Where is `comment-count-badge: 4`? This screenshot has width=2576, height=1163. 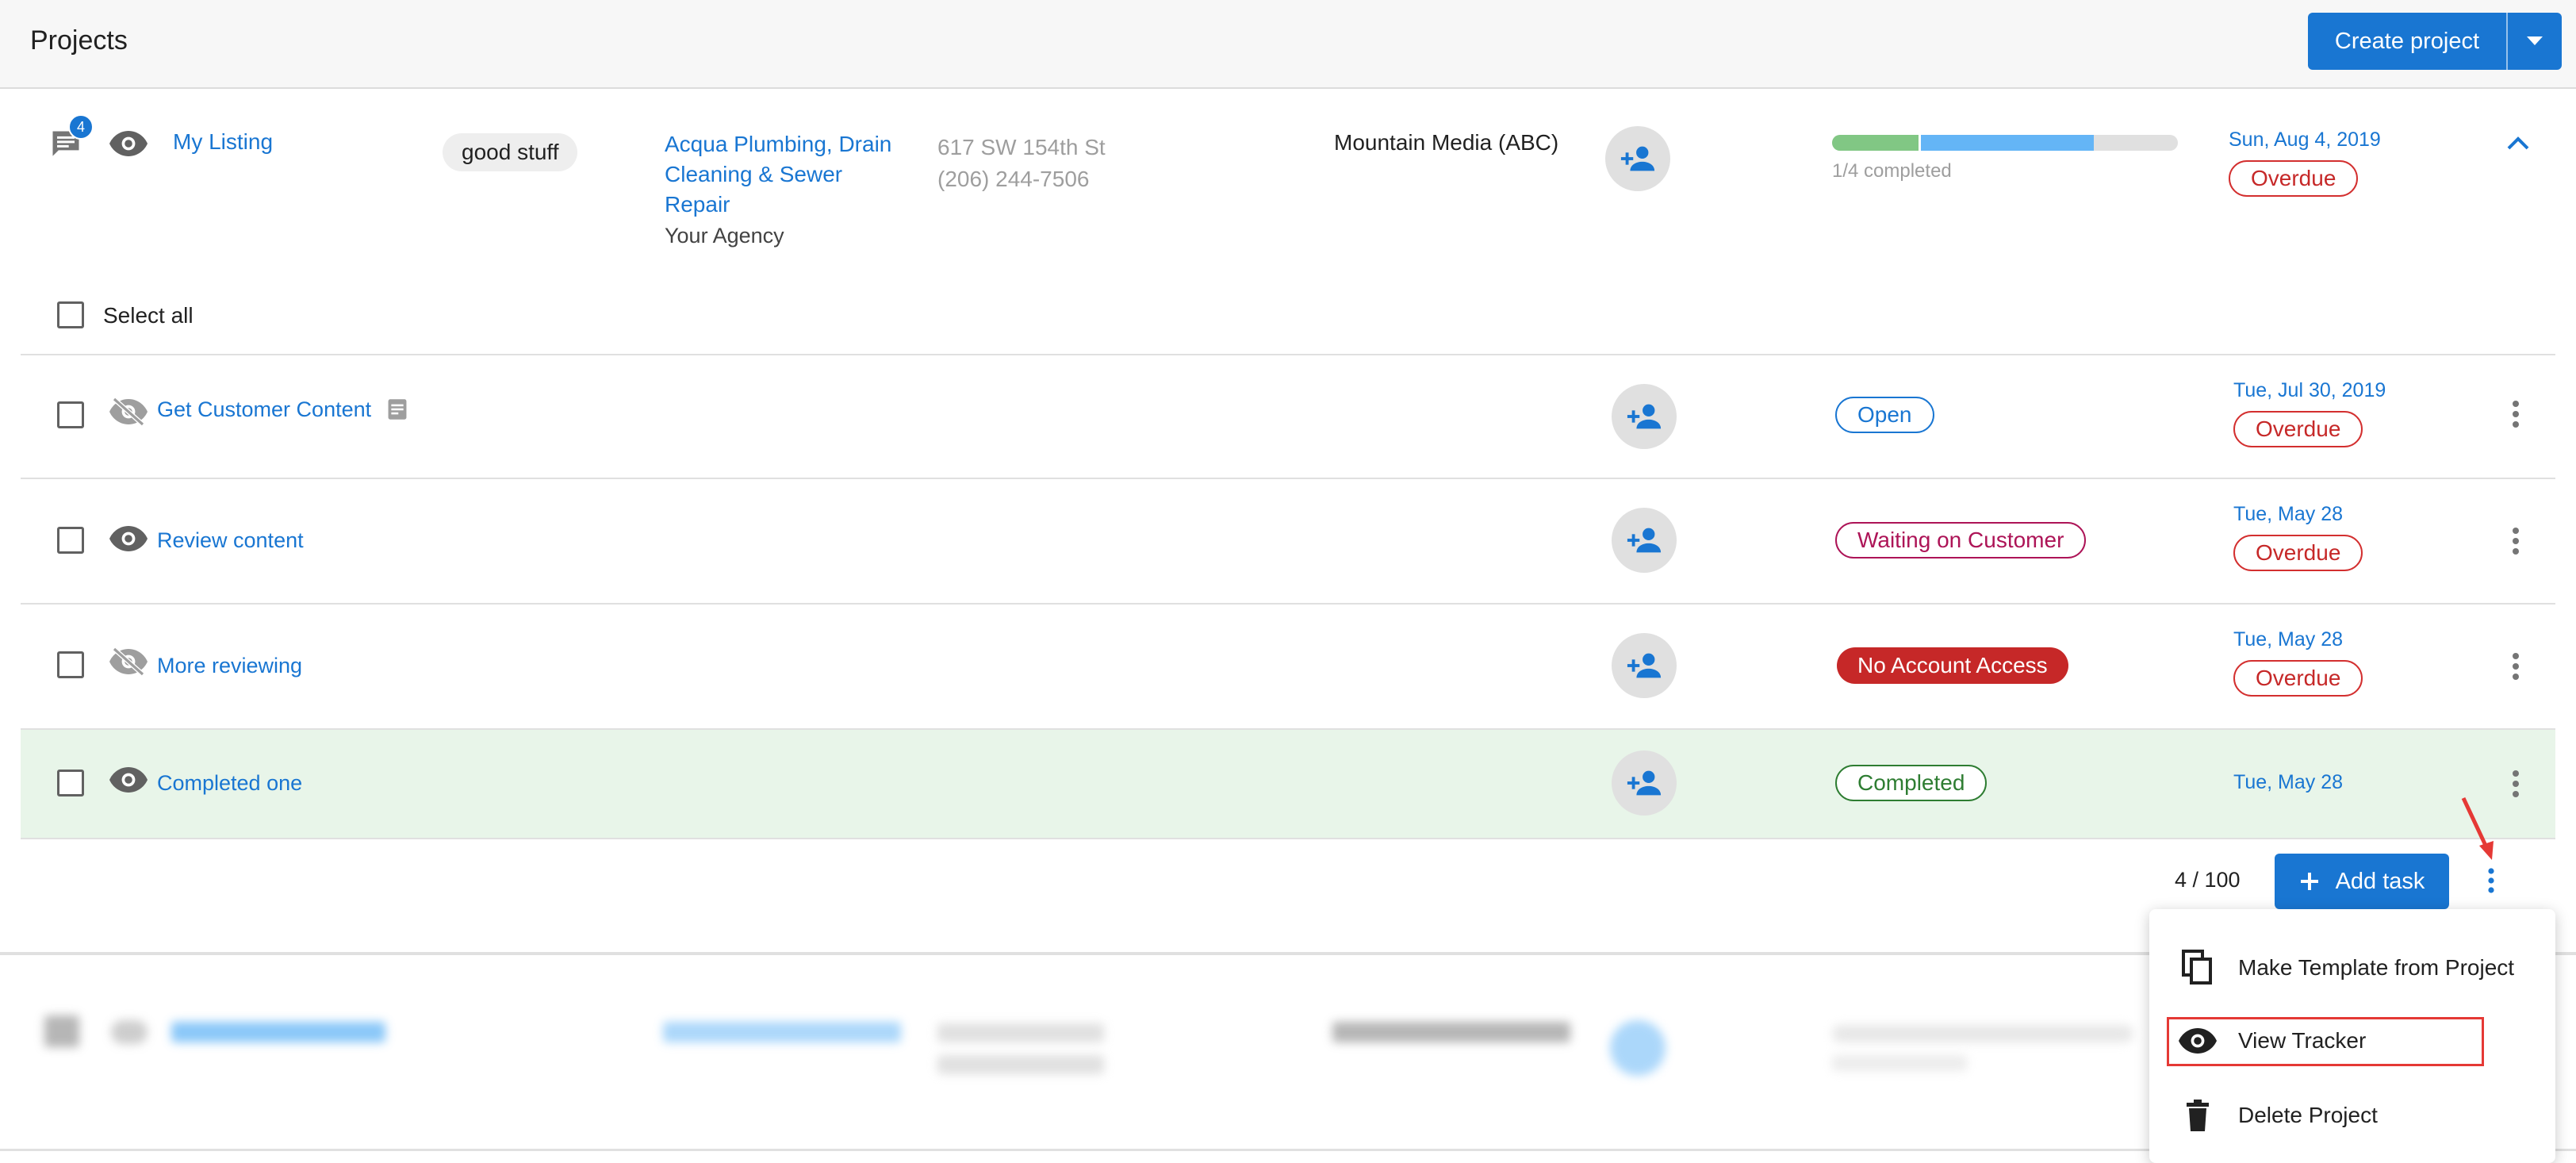 comment-count-badge: 4 is located at coordinates (81, 127).